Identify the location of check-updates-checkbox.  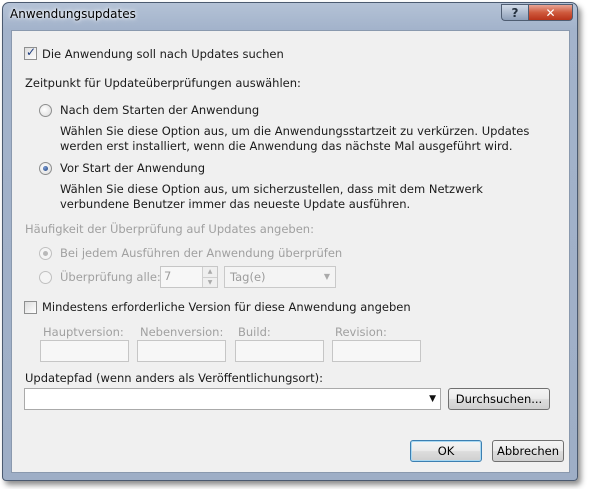
(30, 52).